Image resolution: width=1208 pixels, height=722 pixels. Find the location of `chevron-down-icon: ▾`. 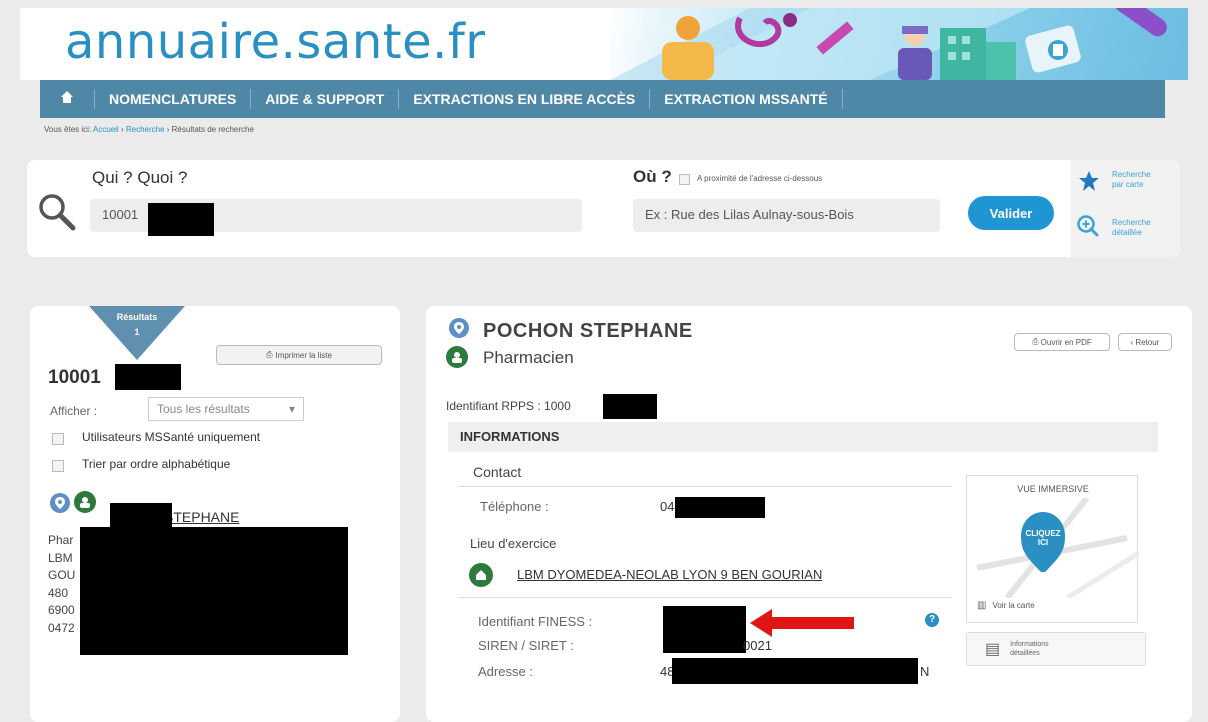

chevron-down-icon: ▾ is located at coordinates (291, 409).